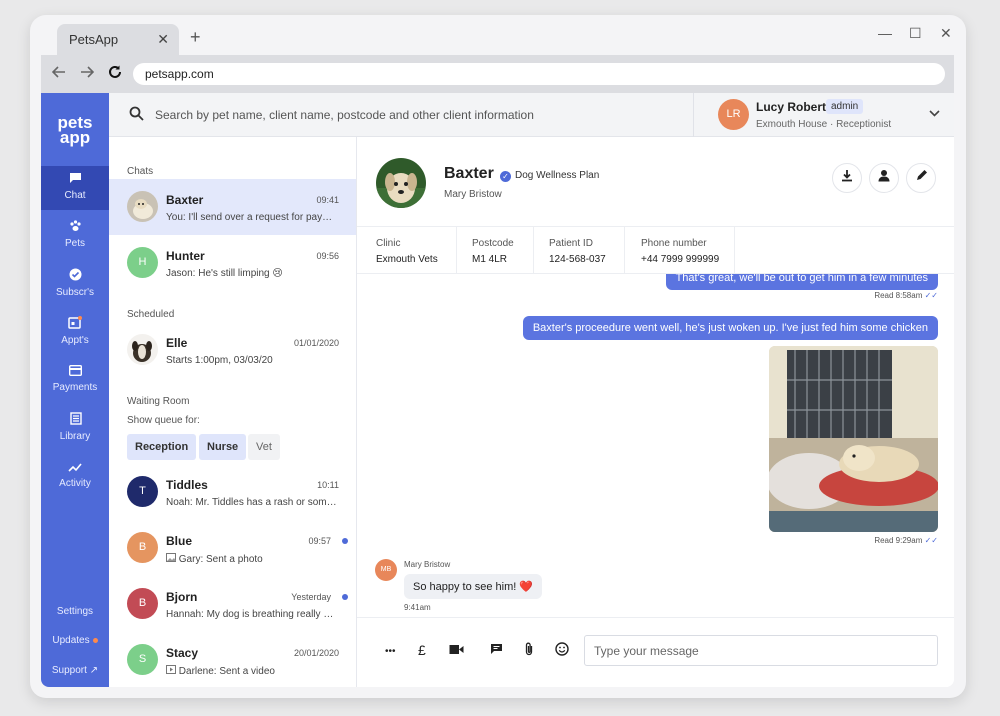 Image resolution: width=1000 pixels, height=716 pixels. I want to click on chat-preview: Gary: Sent a photo, so click(252, 559).